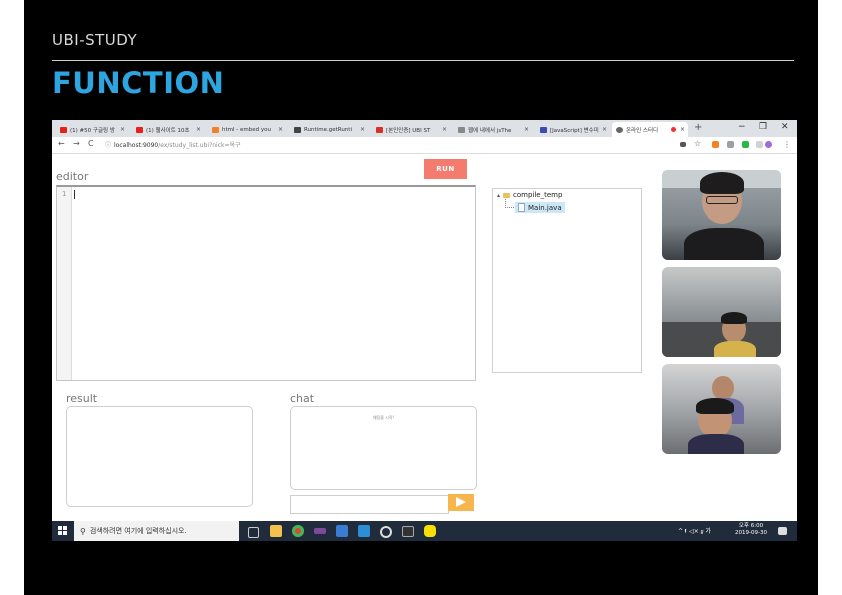 This screenshot has height=595, width=842. I want to click on search-placeholder: 검색하려면 여기에 입력하십시오., so click(138, 531).